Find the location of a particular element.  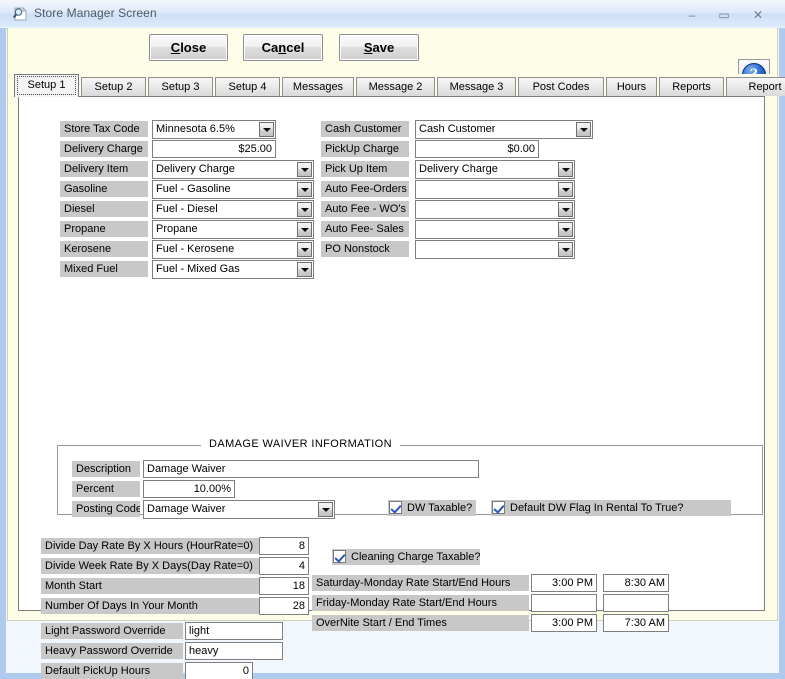

minimize-button: – is located at coordinates (692, 15).